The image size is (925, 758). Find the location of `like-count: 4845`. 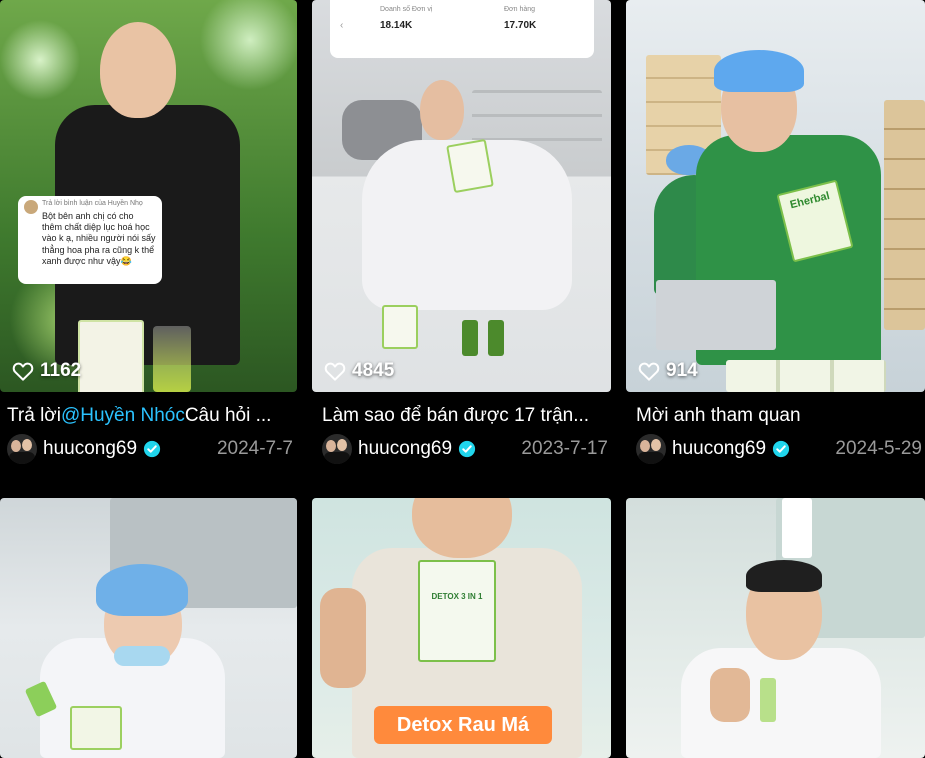

like-count: 4845 is located at coordinates (359, 371).